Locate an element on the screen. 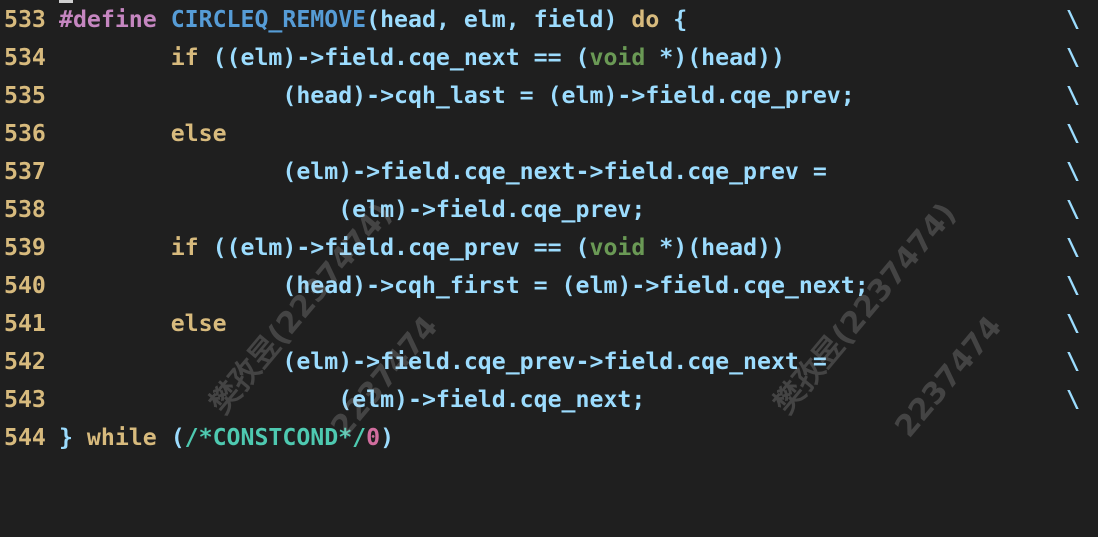 This screenshot has height=537, width=1098. line-code: (elm)->field.cqe_prev->field.cqe_next = is located at coordinates (443, 362).